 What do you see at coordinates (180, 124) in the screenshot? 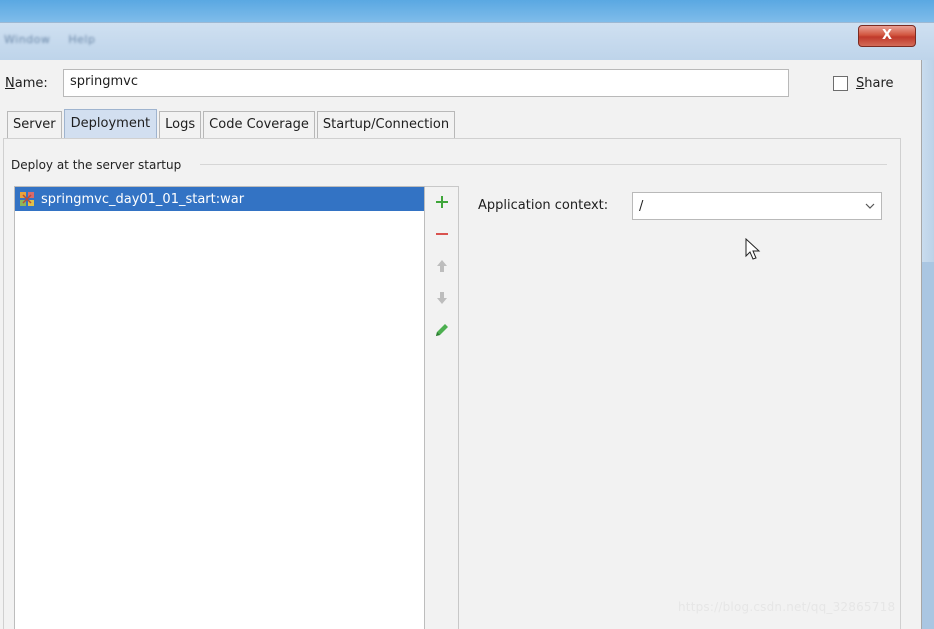
I see `tab-logs: Logs` at bounding box center [180, 124].